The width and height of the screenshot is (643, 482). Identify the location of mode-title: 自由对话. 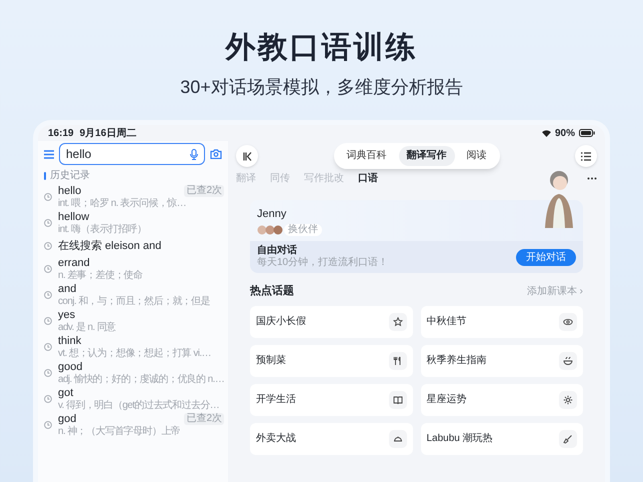
(277, 251).